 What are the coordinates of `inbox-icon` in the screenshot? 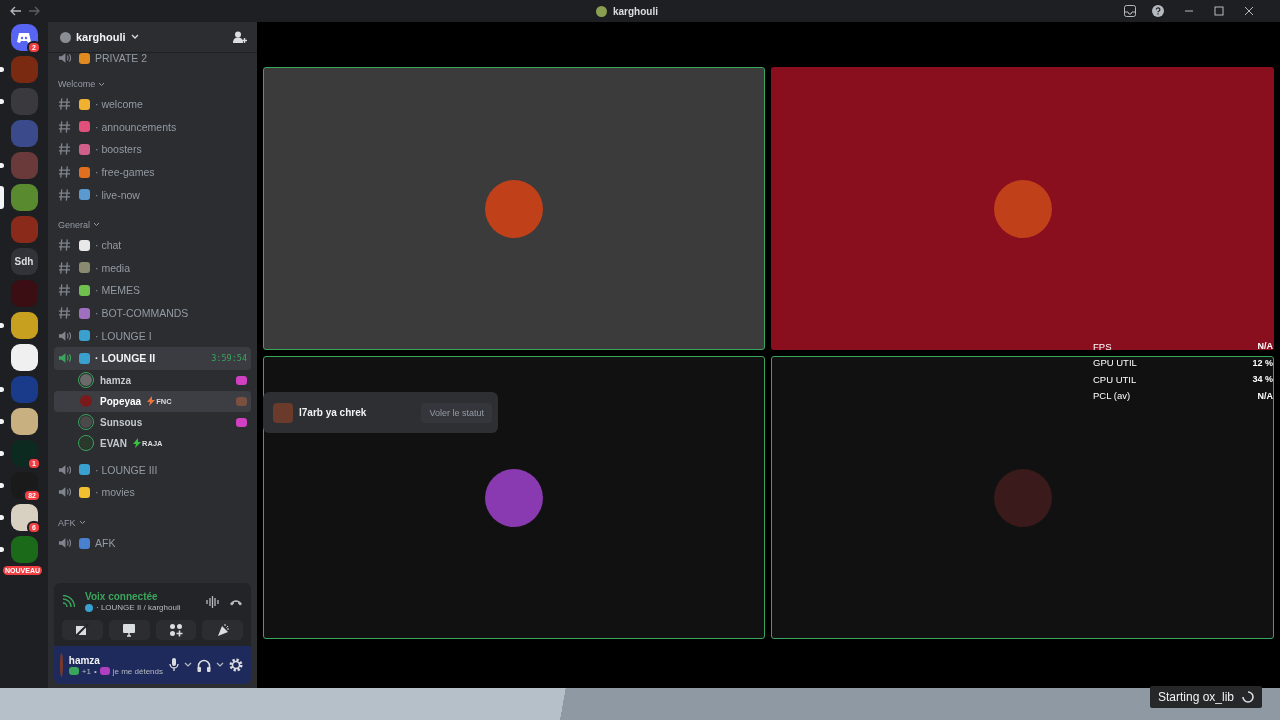 It's located at (1130, 11).